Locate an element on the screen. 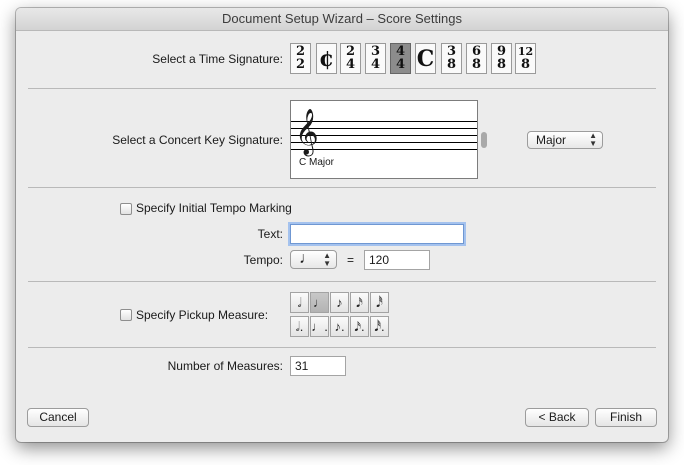 The image size is (684, 465). pickup-note-button: ♪. is located at coordinates (339, 326).